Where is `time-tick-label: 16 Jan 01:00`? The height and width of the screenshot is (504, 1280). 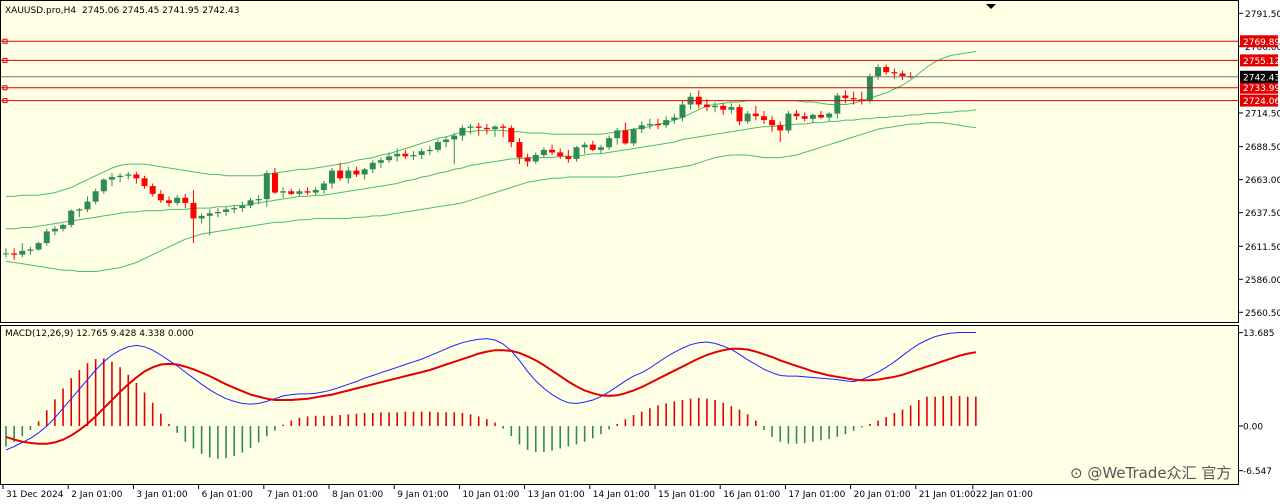 time-tick-label: 16 Jan 01:00 is located at coordinates (751, 495).